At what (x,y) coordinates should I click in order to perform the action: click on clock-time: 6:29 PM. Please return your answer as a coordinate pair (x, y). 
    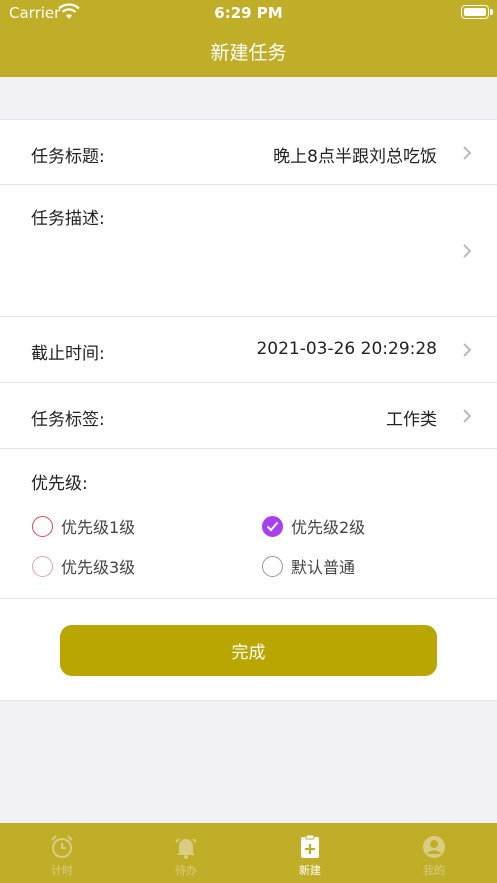
    Looking at the image, I should click on (248, 13).